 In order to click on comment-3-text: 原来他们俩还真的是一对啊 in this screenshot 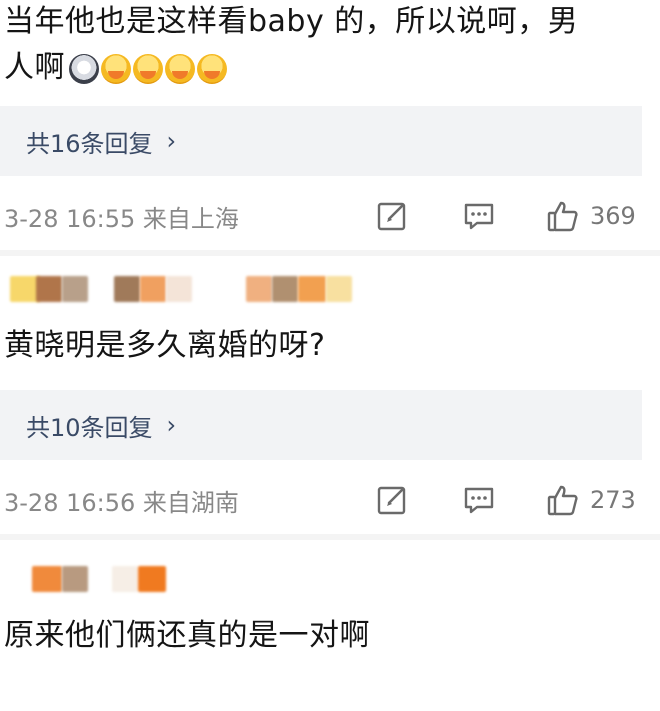, I will do `click(187, 635)`.